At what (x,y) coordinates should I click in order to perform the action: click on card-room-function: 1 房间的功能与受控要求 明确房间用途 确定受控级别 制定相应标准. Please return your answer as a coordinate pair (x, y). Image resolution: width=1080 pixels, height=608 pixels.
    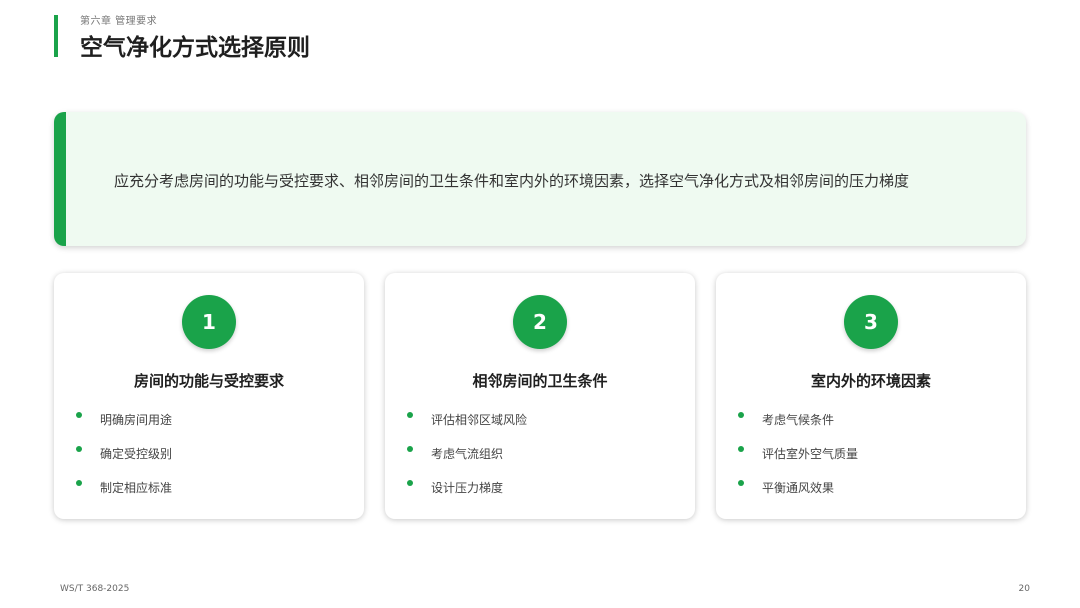
    Looking at the image, I should click on (209, 396).